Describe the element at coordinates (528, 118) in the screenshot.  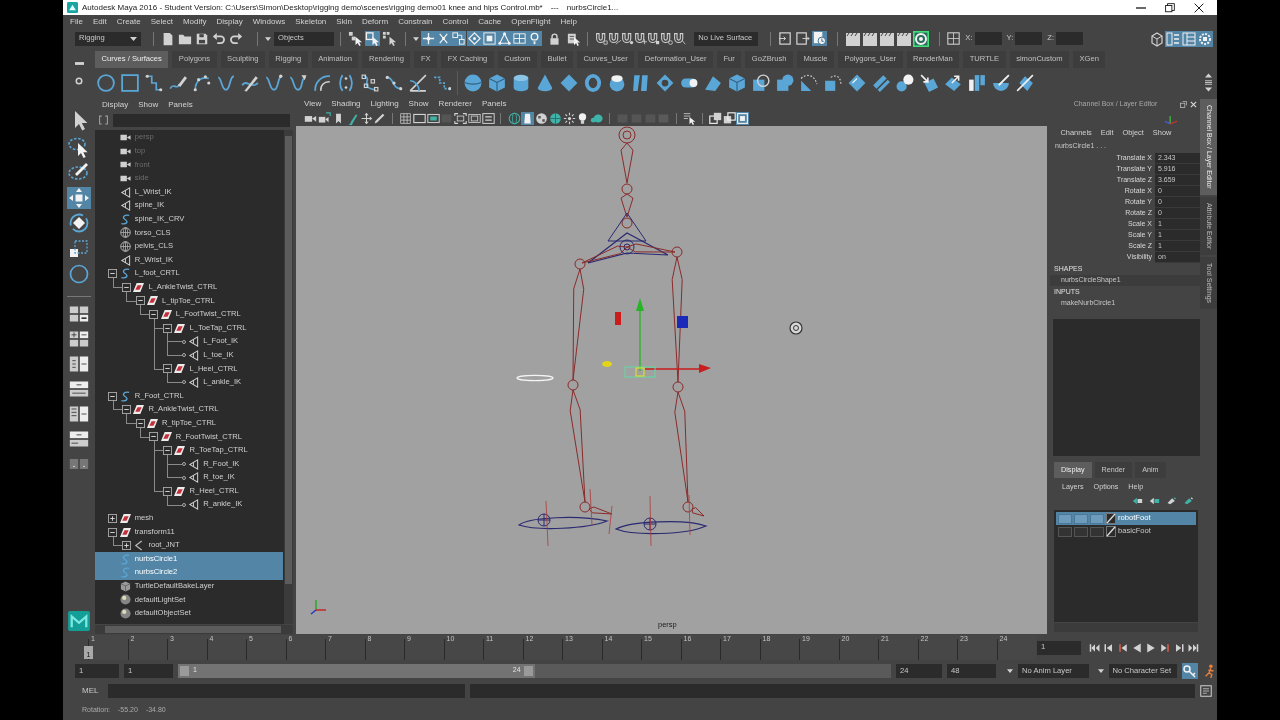
I see `trapezoid-icon` at that location.